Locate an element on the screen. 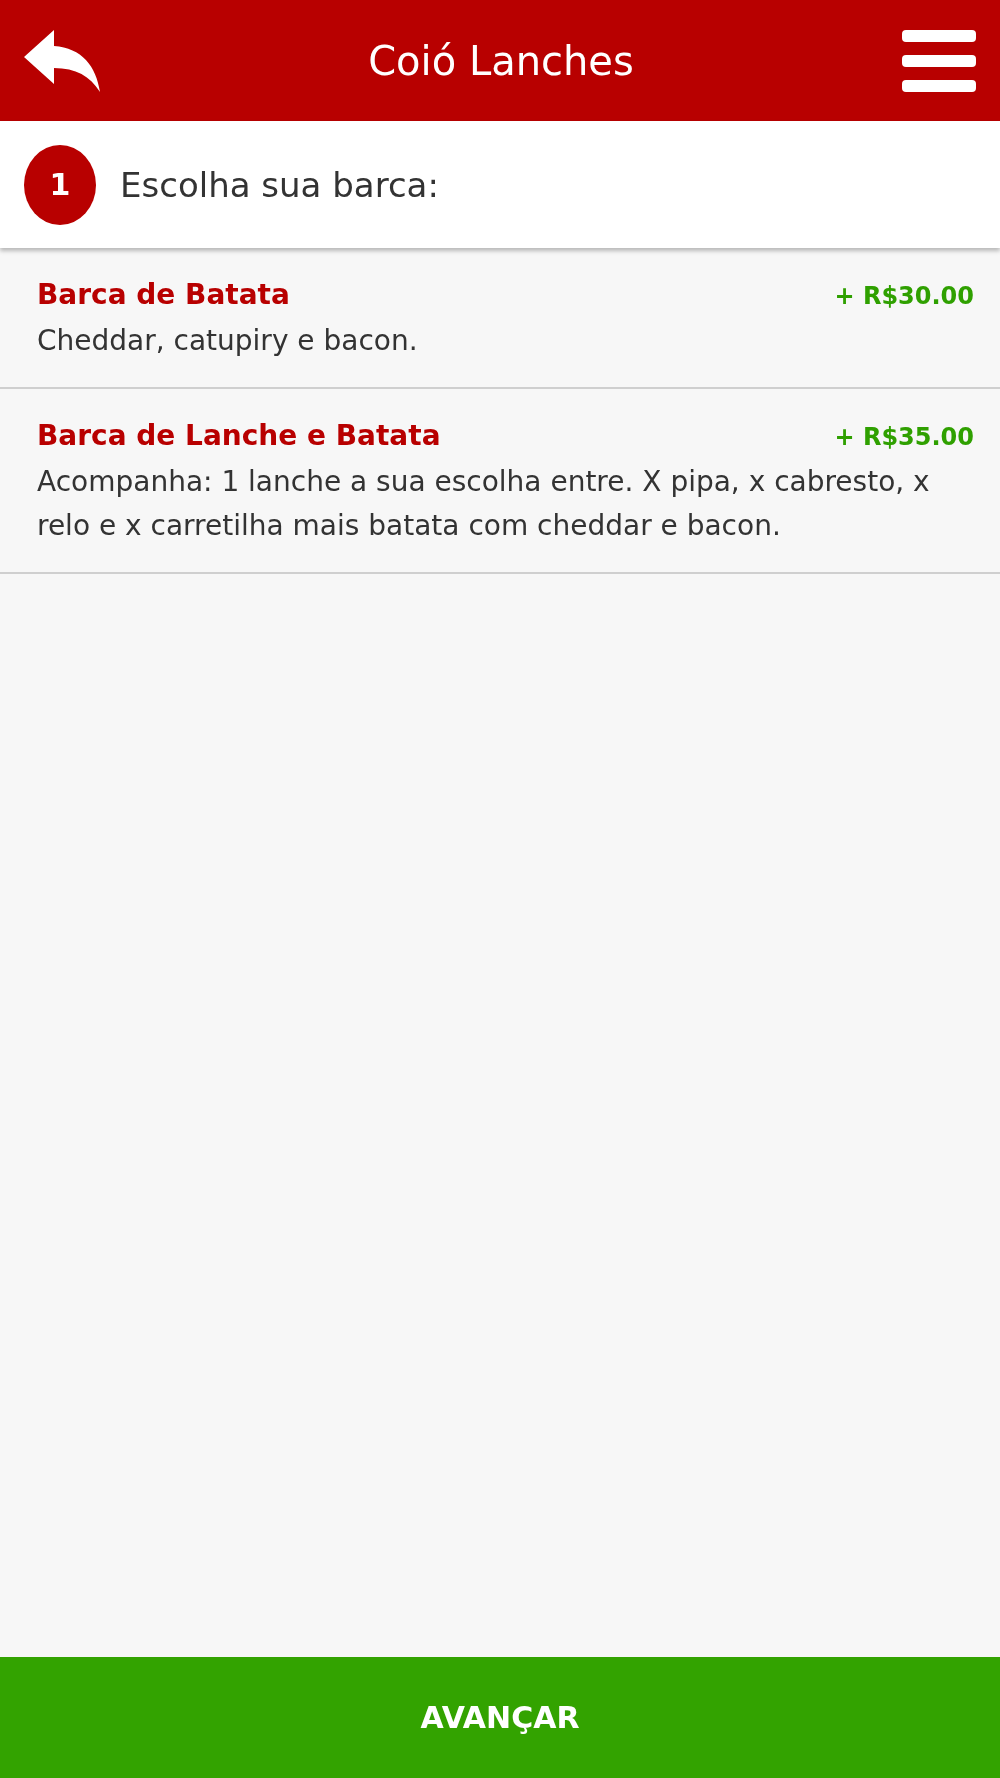  option-item: Barca de Lanche e Batata + R$35.00 Acompanha: 1 lanche a sua escolha entre. X pipa, x cabresto, x relo e x carretilha mais batata com cheddar e bacon. is located at coordinates (500, 481).